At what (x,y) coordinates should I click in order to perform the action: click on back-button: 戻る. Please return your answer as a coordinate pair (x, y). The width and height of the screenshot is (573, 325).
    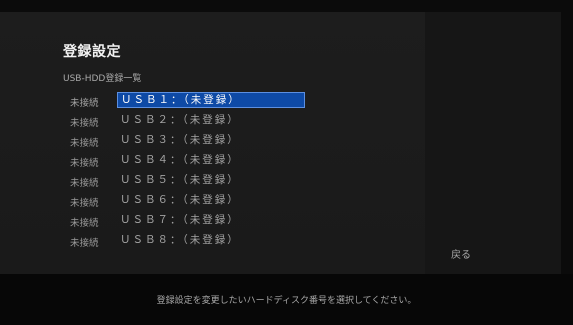
    Looking at the image, I should click on (461, 253).